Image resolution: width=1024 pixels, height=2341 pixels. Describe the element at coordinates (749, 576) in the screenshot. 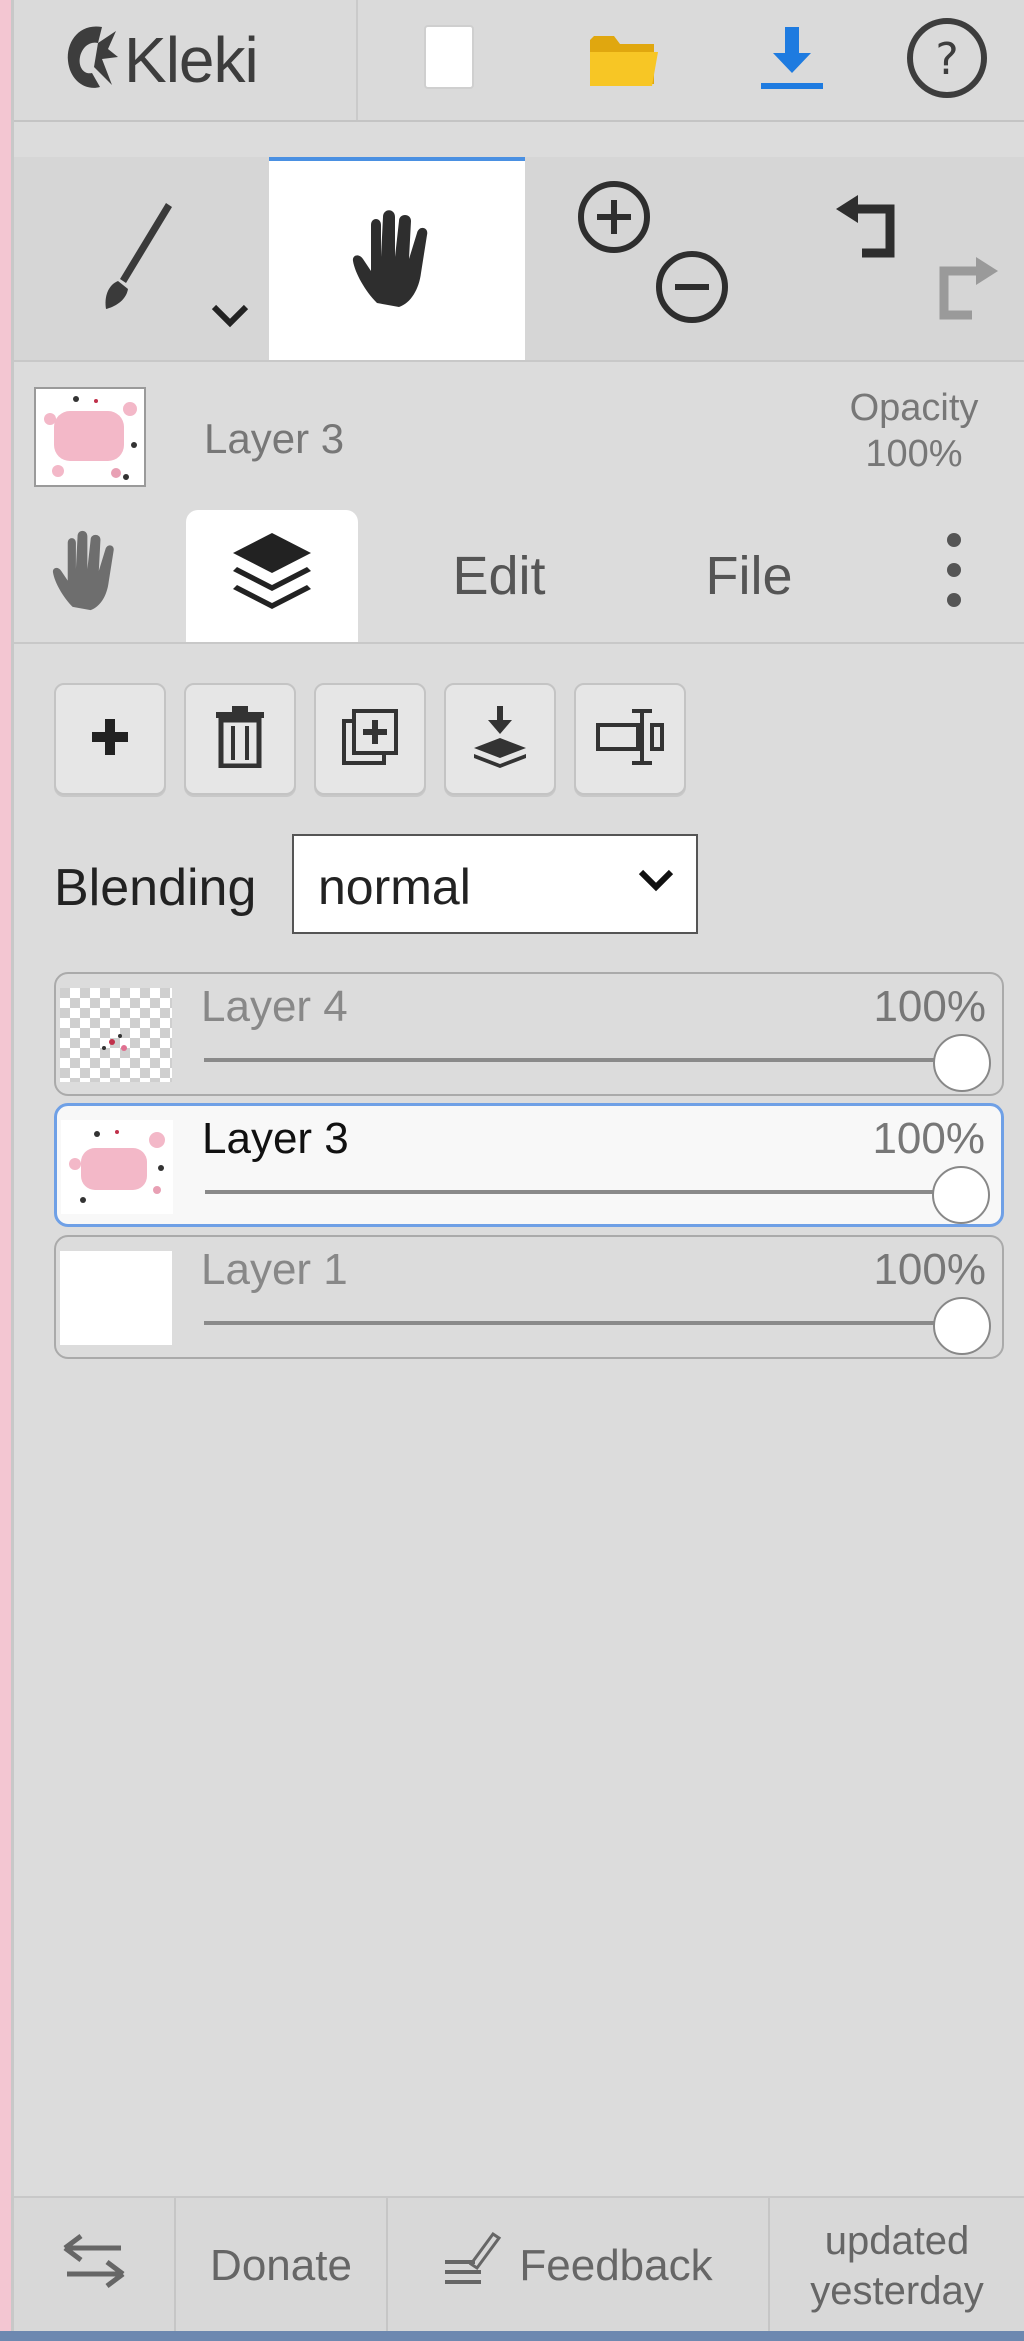

I see `tab-file: File` at that location.